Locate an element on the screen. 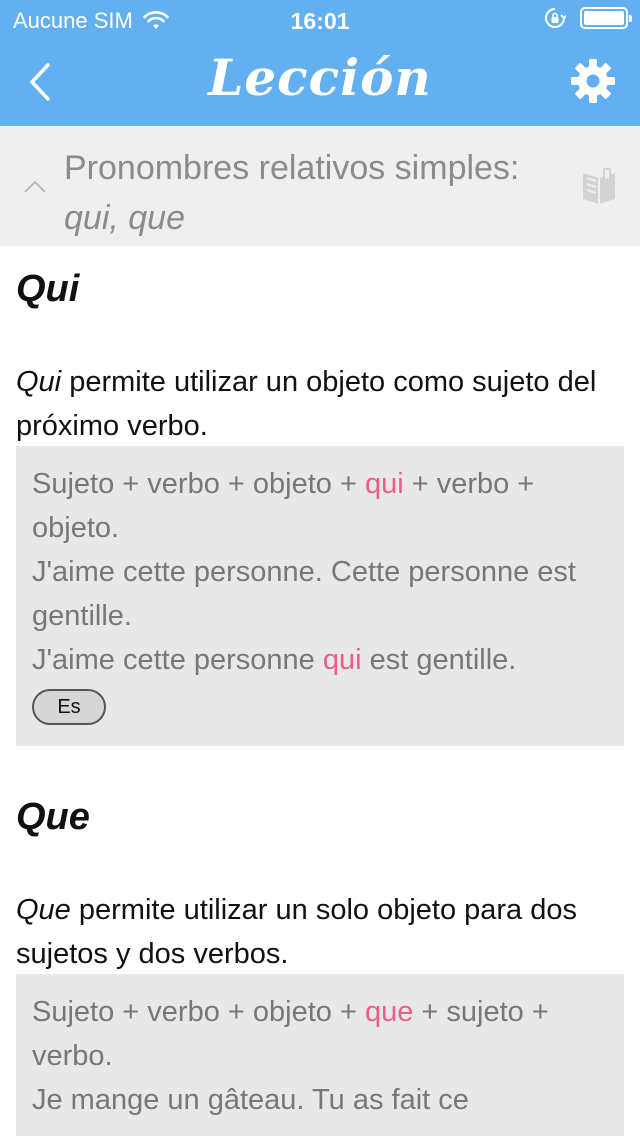 This screenshot has height=1136, width=640. nav-title: Lección is located at coordinates (320, 77).